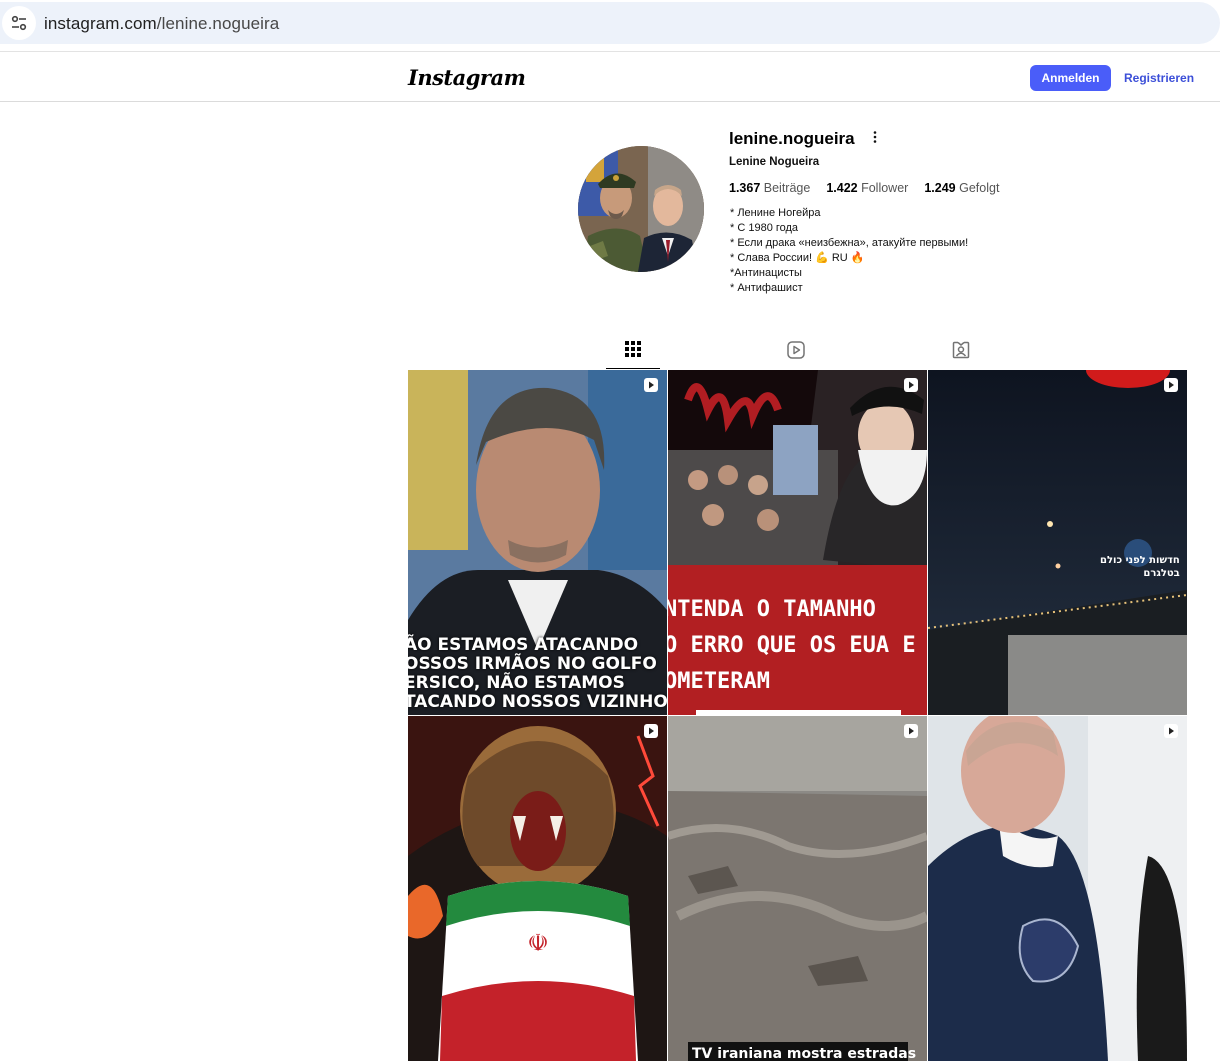  I want to click on following-label: Gefolgt, so click(979, 188).